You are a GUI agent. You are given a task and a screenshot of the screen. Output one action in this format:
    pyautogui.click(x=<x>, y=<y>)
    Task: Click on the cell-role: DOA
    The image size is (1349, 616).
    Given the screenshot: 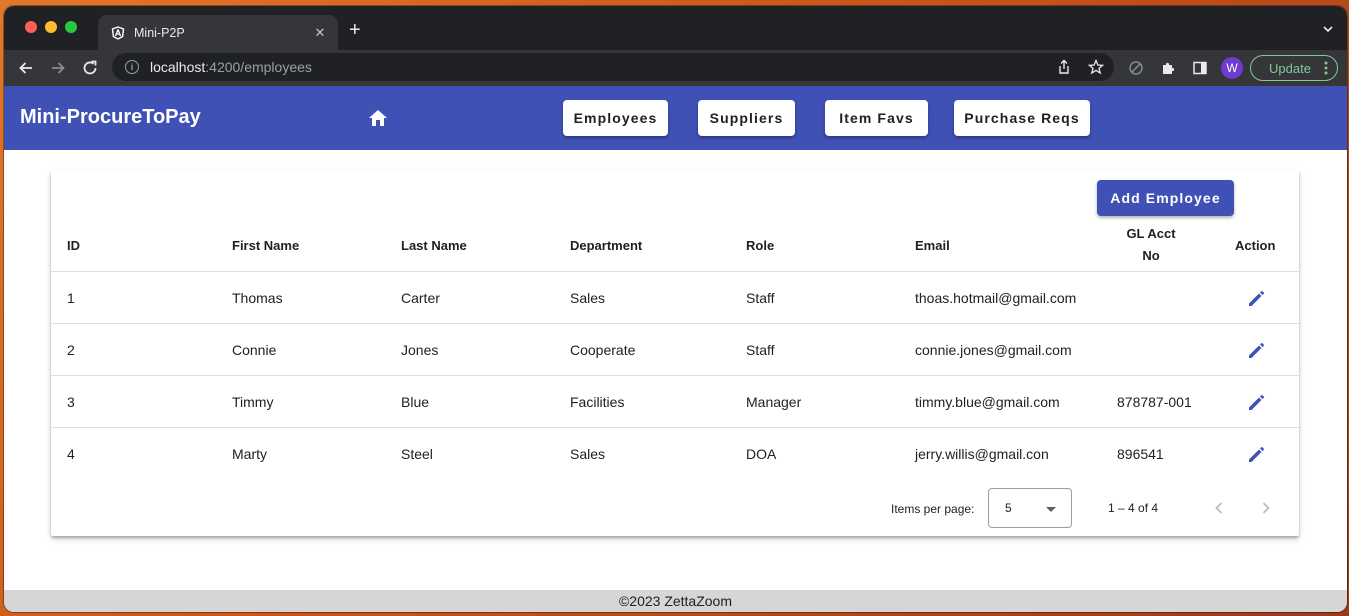 What is the action you would take?
    pyautogui.click(x=761, y=454)
    